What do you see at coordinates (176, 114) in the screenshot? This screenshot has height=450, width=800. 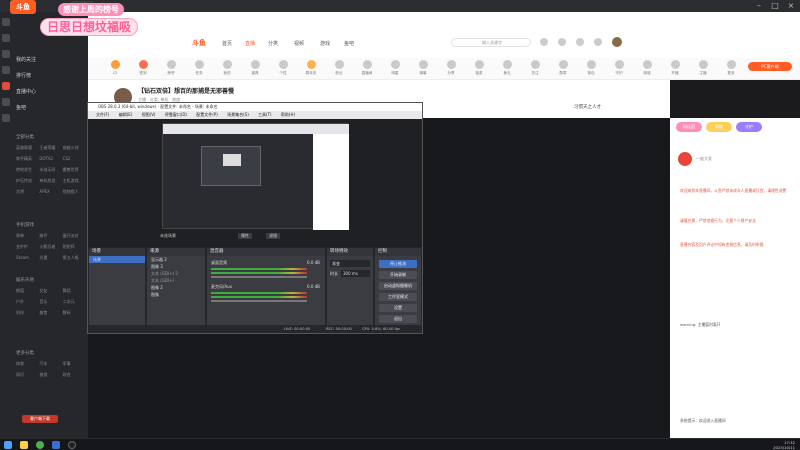 I see `menu-item: 停靠窗口(D)` at bounding box center [176, 114].